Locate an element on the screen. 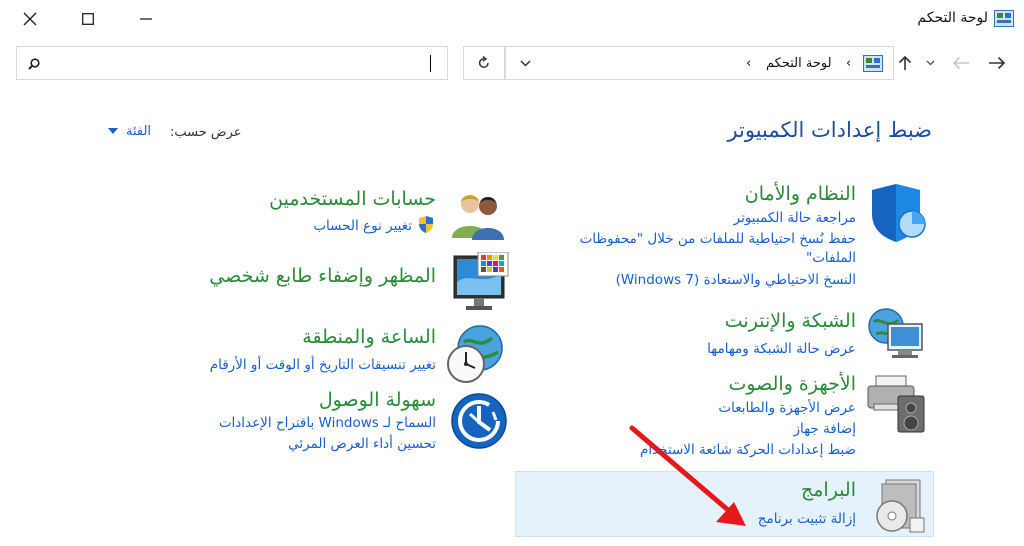 This screenshot has height=546, width=1024. chevron-down-small-icon is located at coordinates (930, 63).